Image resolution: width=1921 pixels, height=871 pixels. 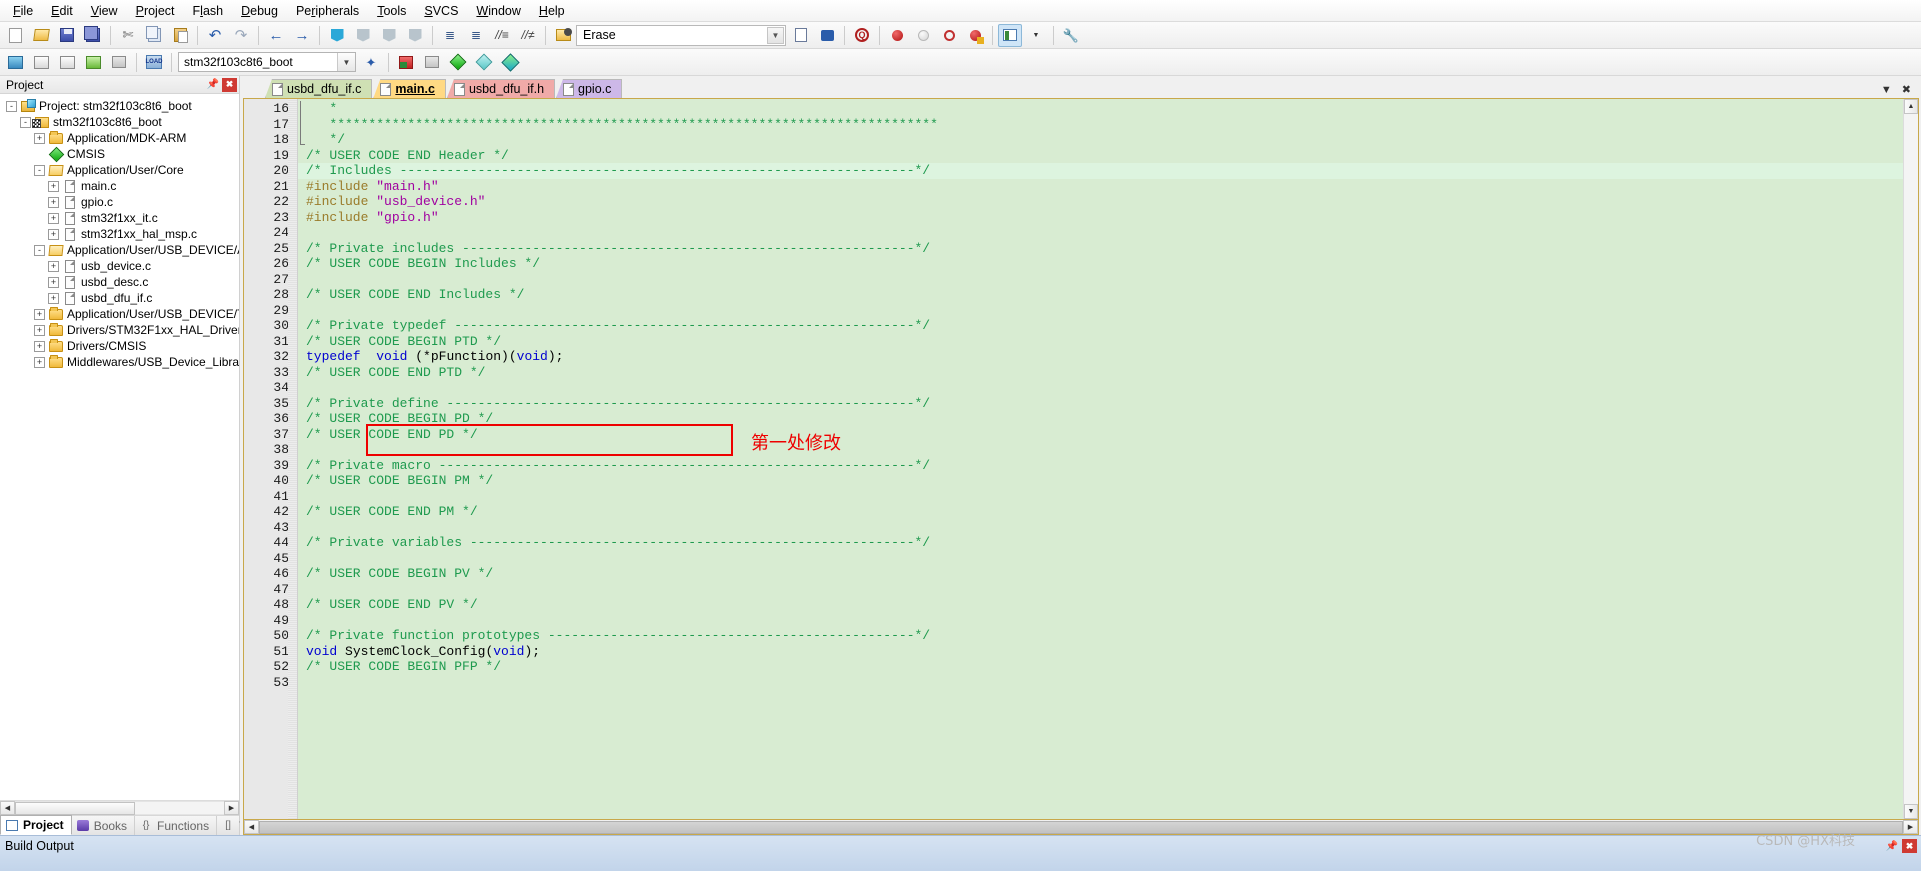 I want to click on menu-project: Project, so click(x=155, y=11).